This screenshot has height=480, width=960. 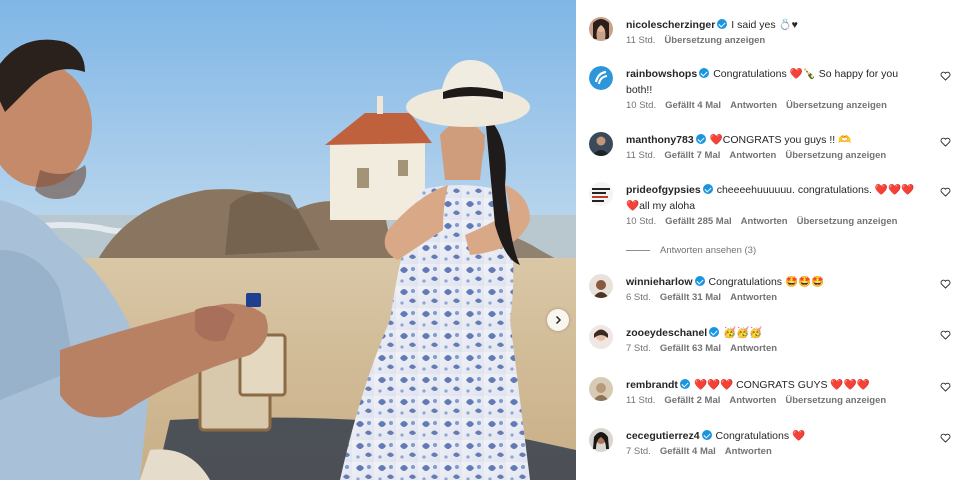 I want to click on comment-username: winnieharlow, so click(x=659, y=282).